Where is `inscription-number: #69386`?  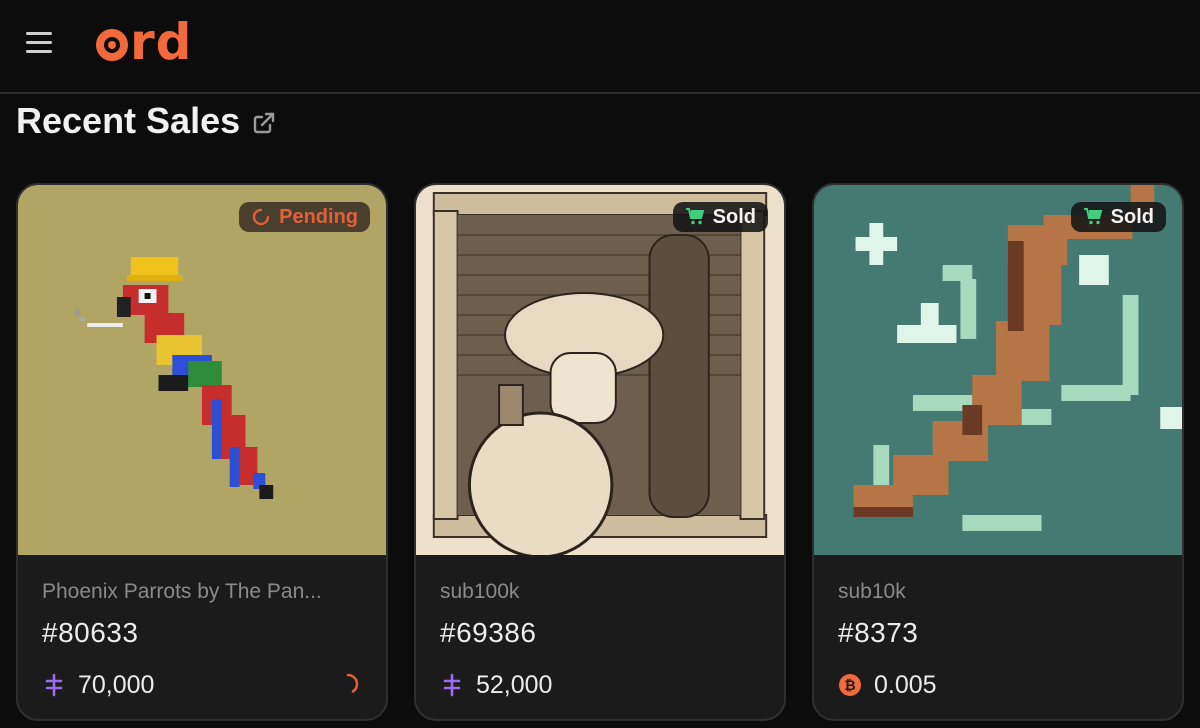 inscription-number: #69386 is located at coordinates (488, 632).